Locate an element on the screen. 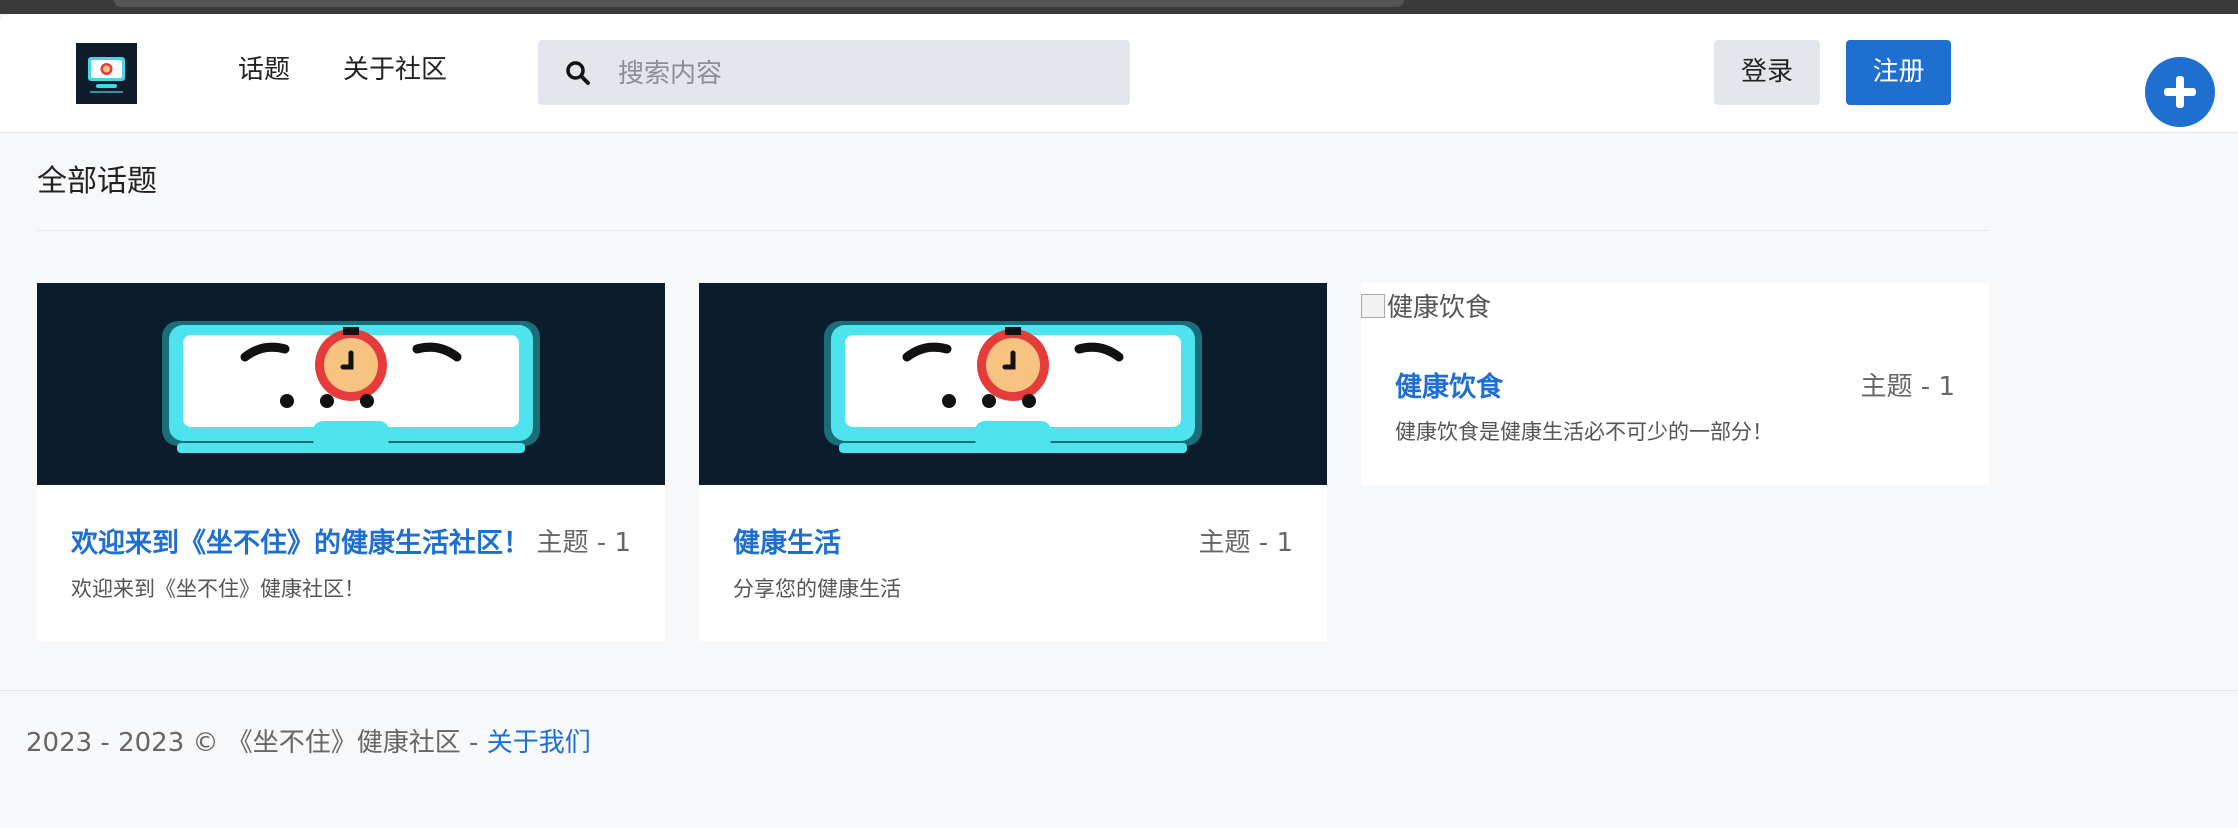  plus-icon is located at coordinates (2180, 92).